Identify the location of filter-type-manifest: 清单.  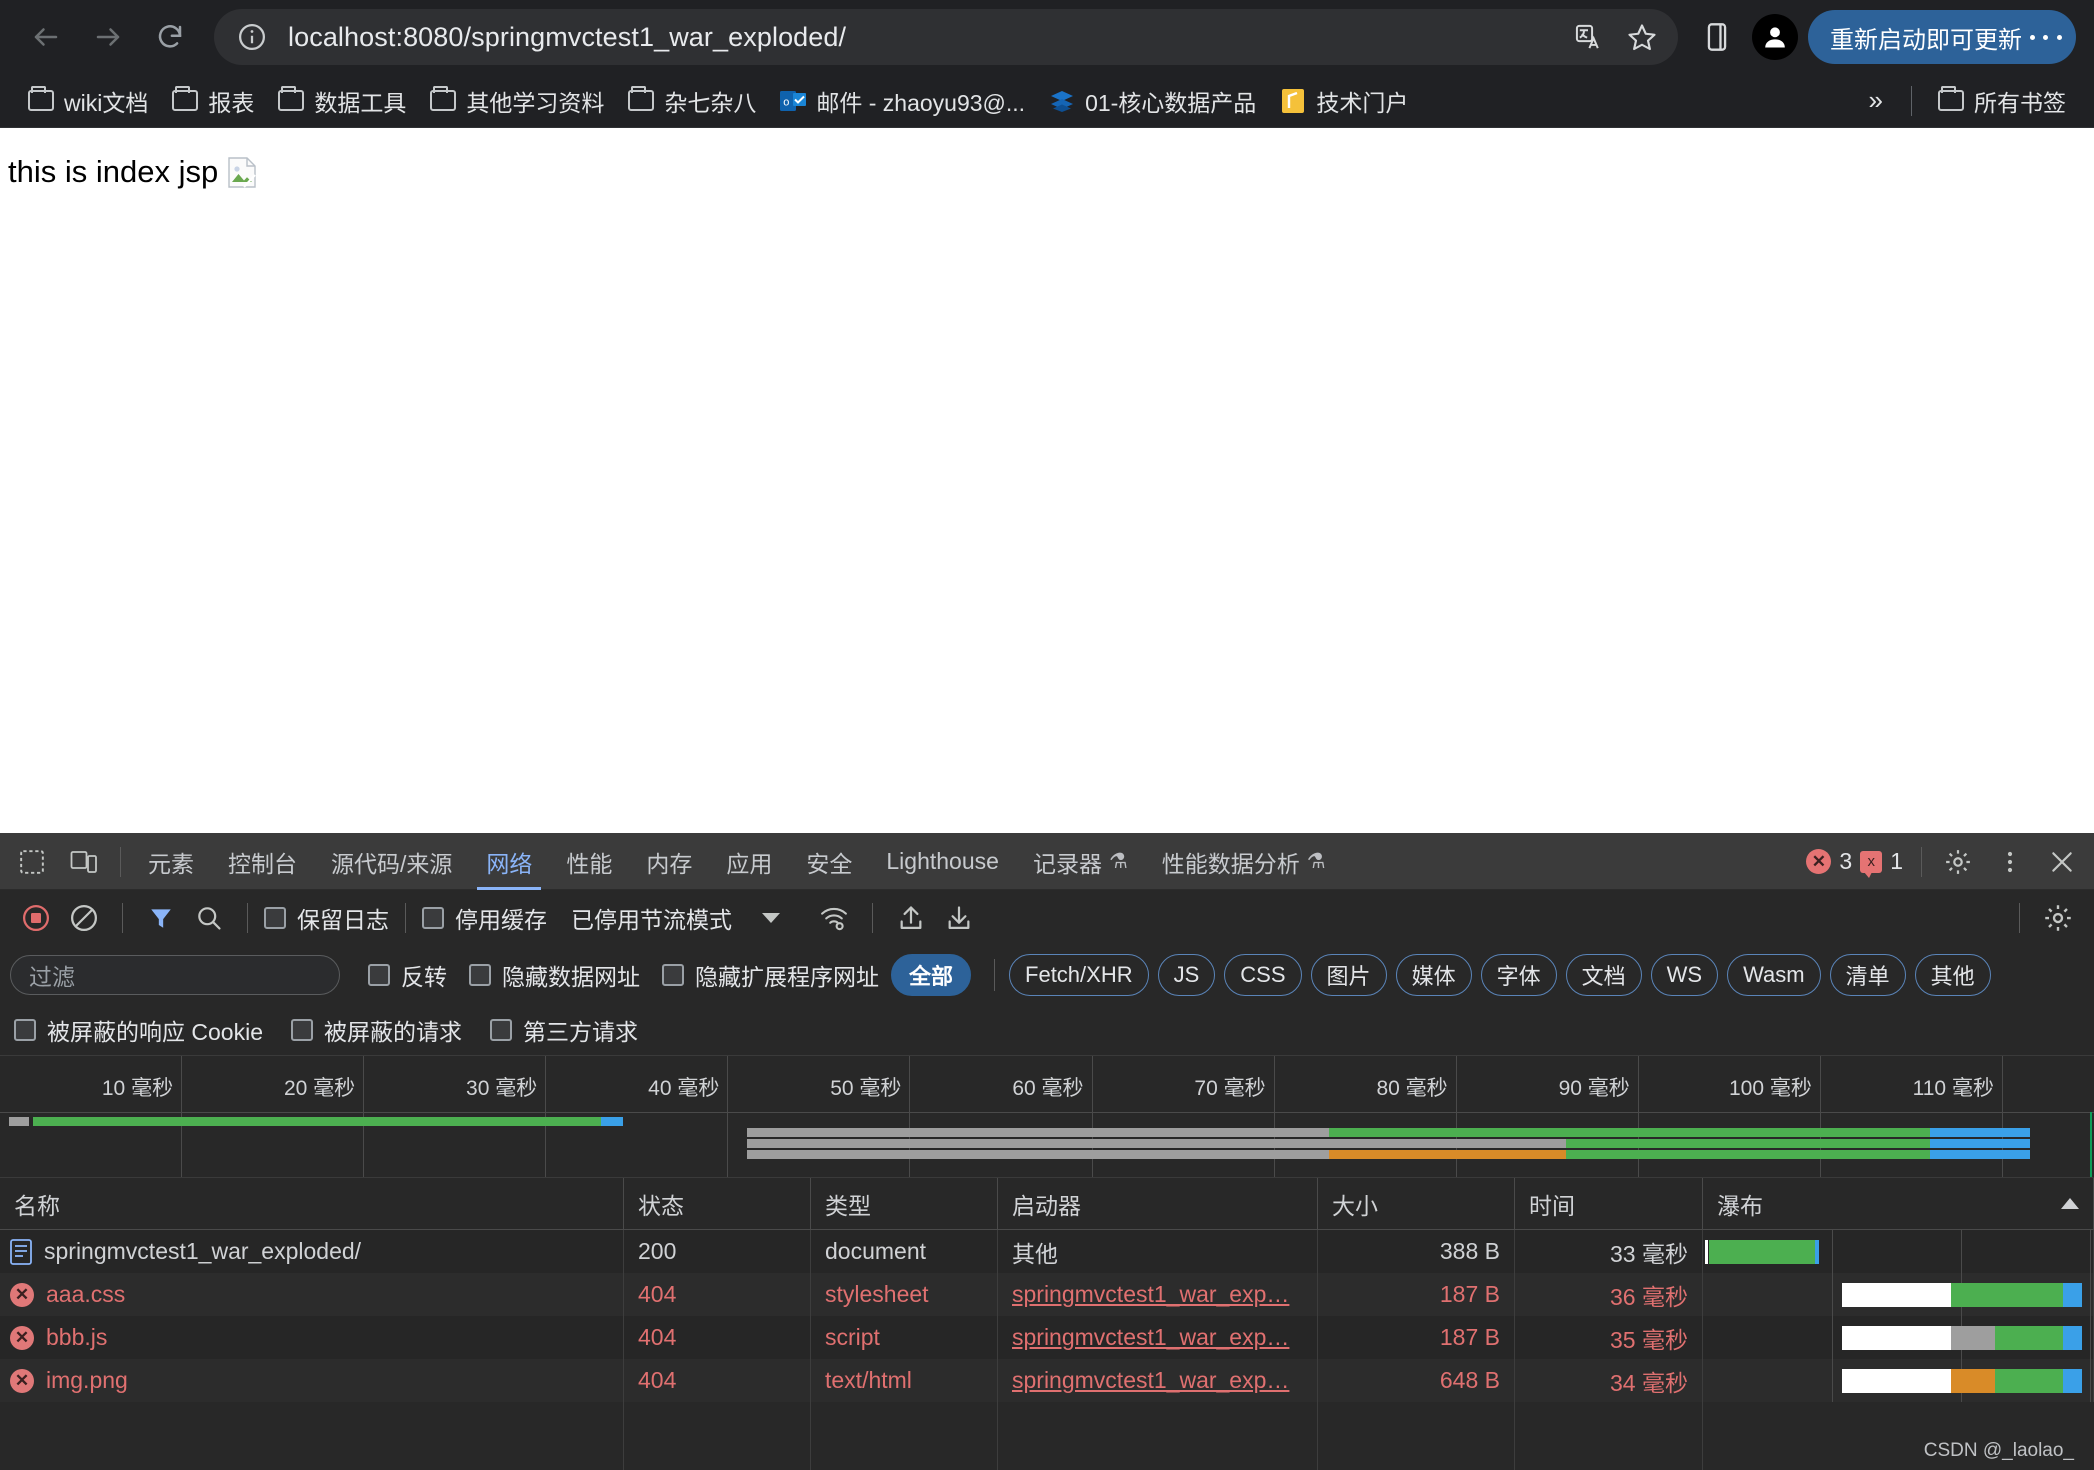
(1867, 975).